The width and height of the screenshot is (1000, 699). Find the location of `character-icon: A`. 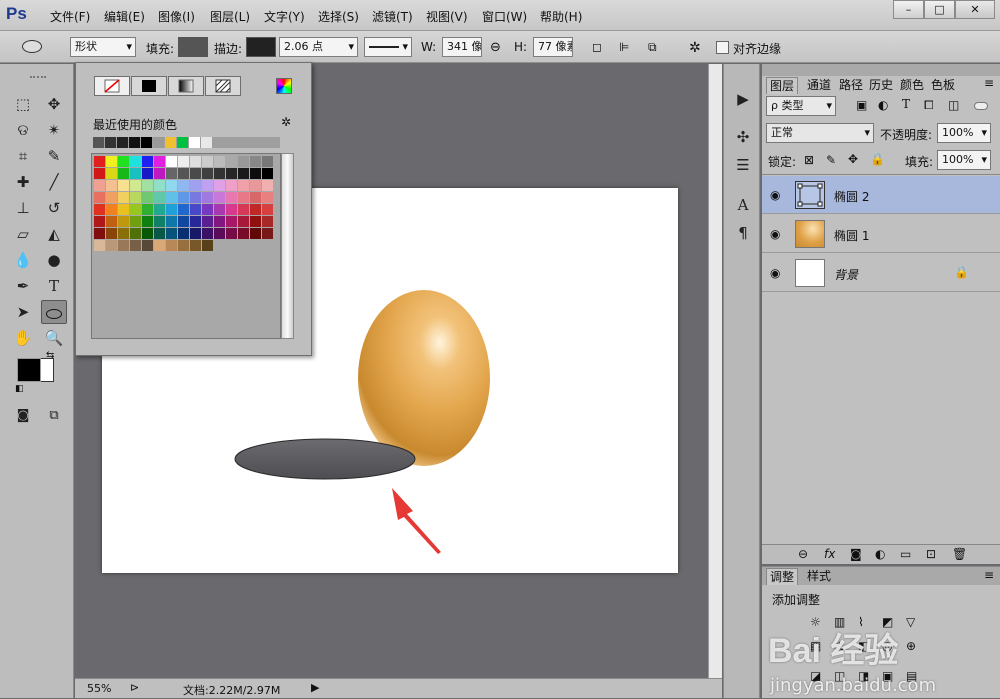

character-icon: A is located at coordinates (743, 206).